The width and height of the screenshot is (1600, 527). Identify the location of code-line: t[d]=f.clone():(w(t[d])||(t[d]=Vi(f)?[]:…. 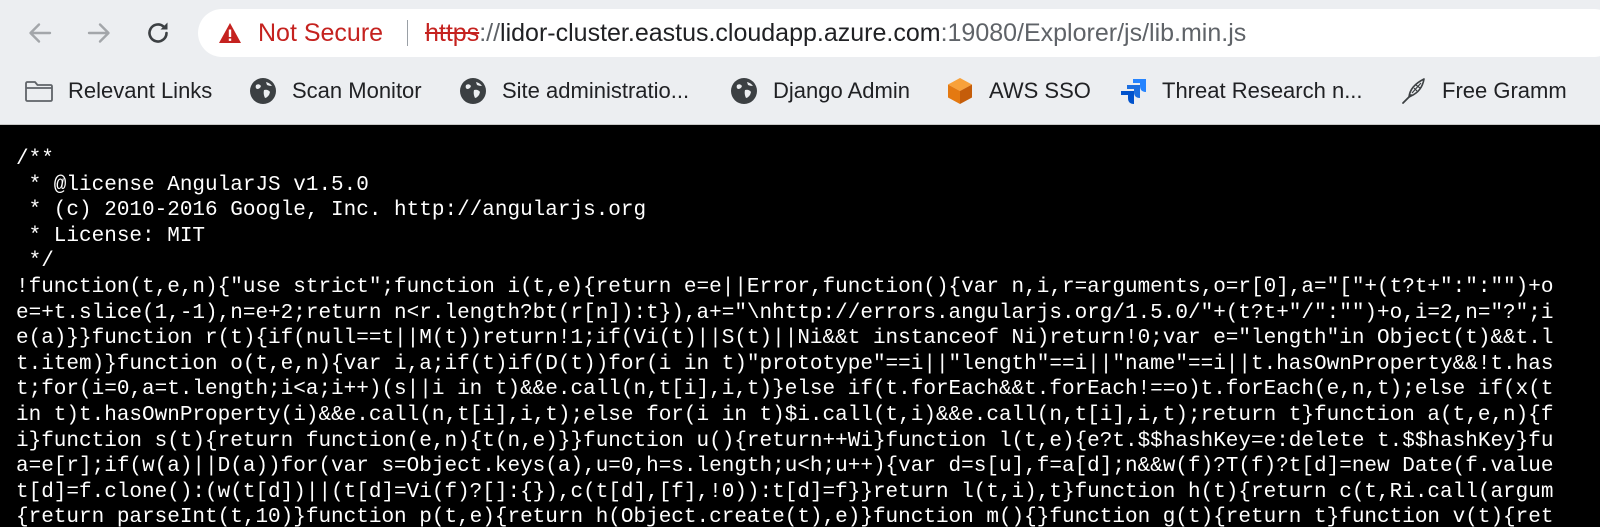
(785, 492).